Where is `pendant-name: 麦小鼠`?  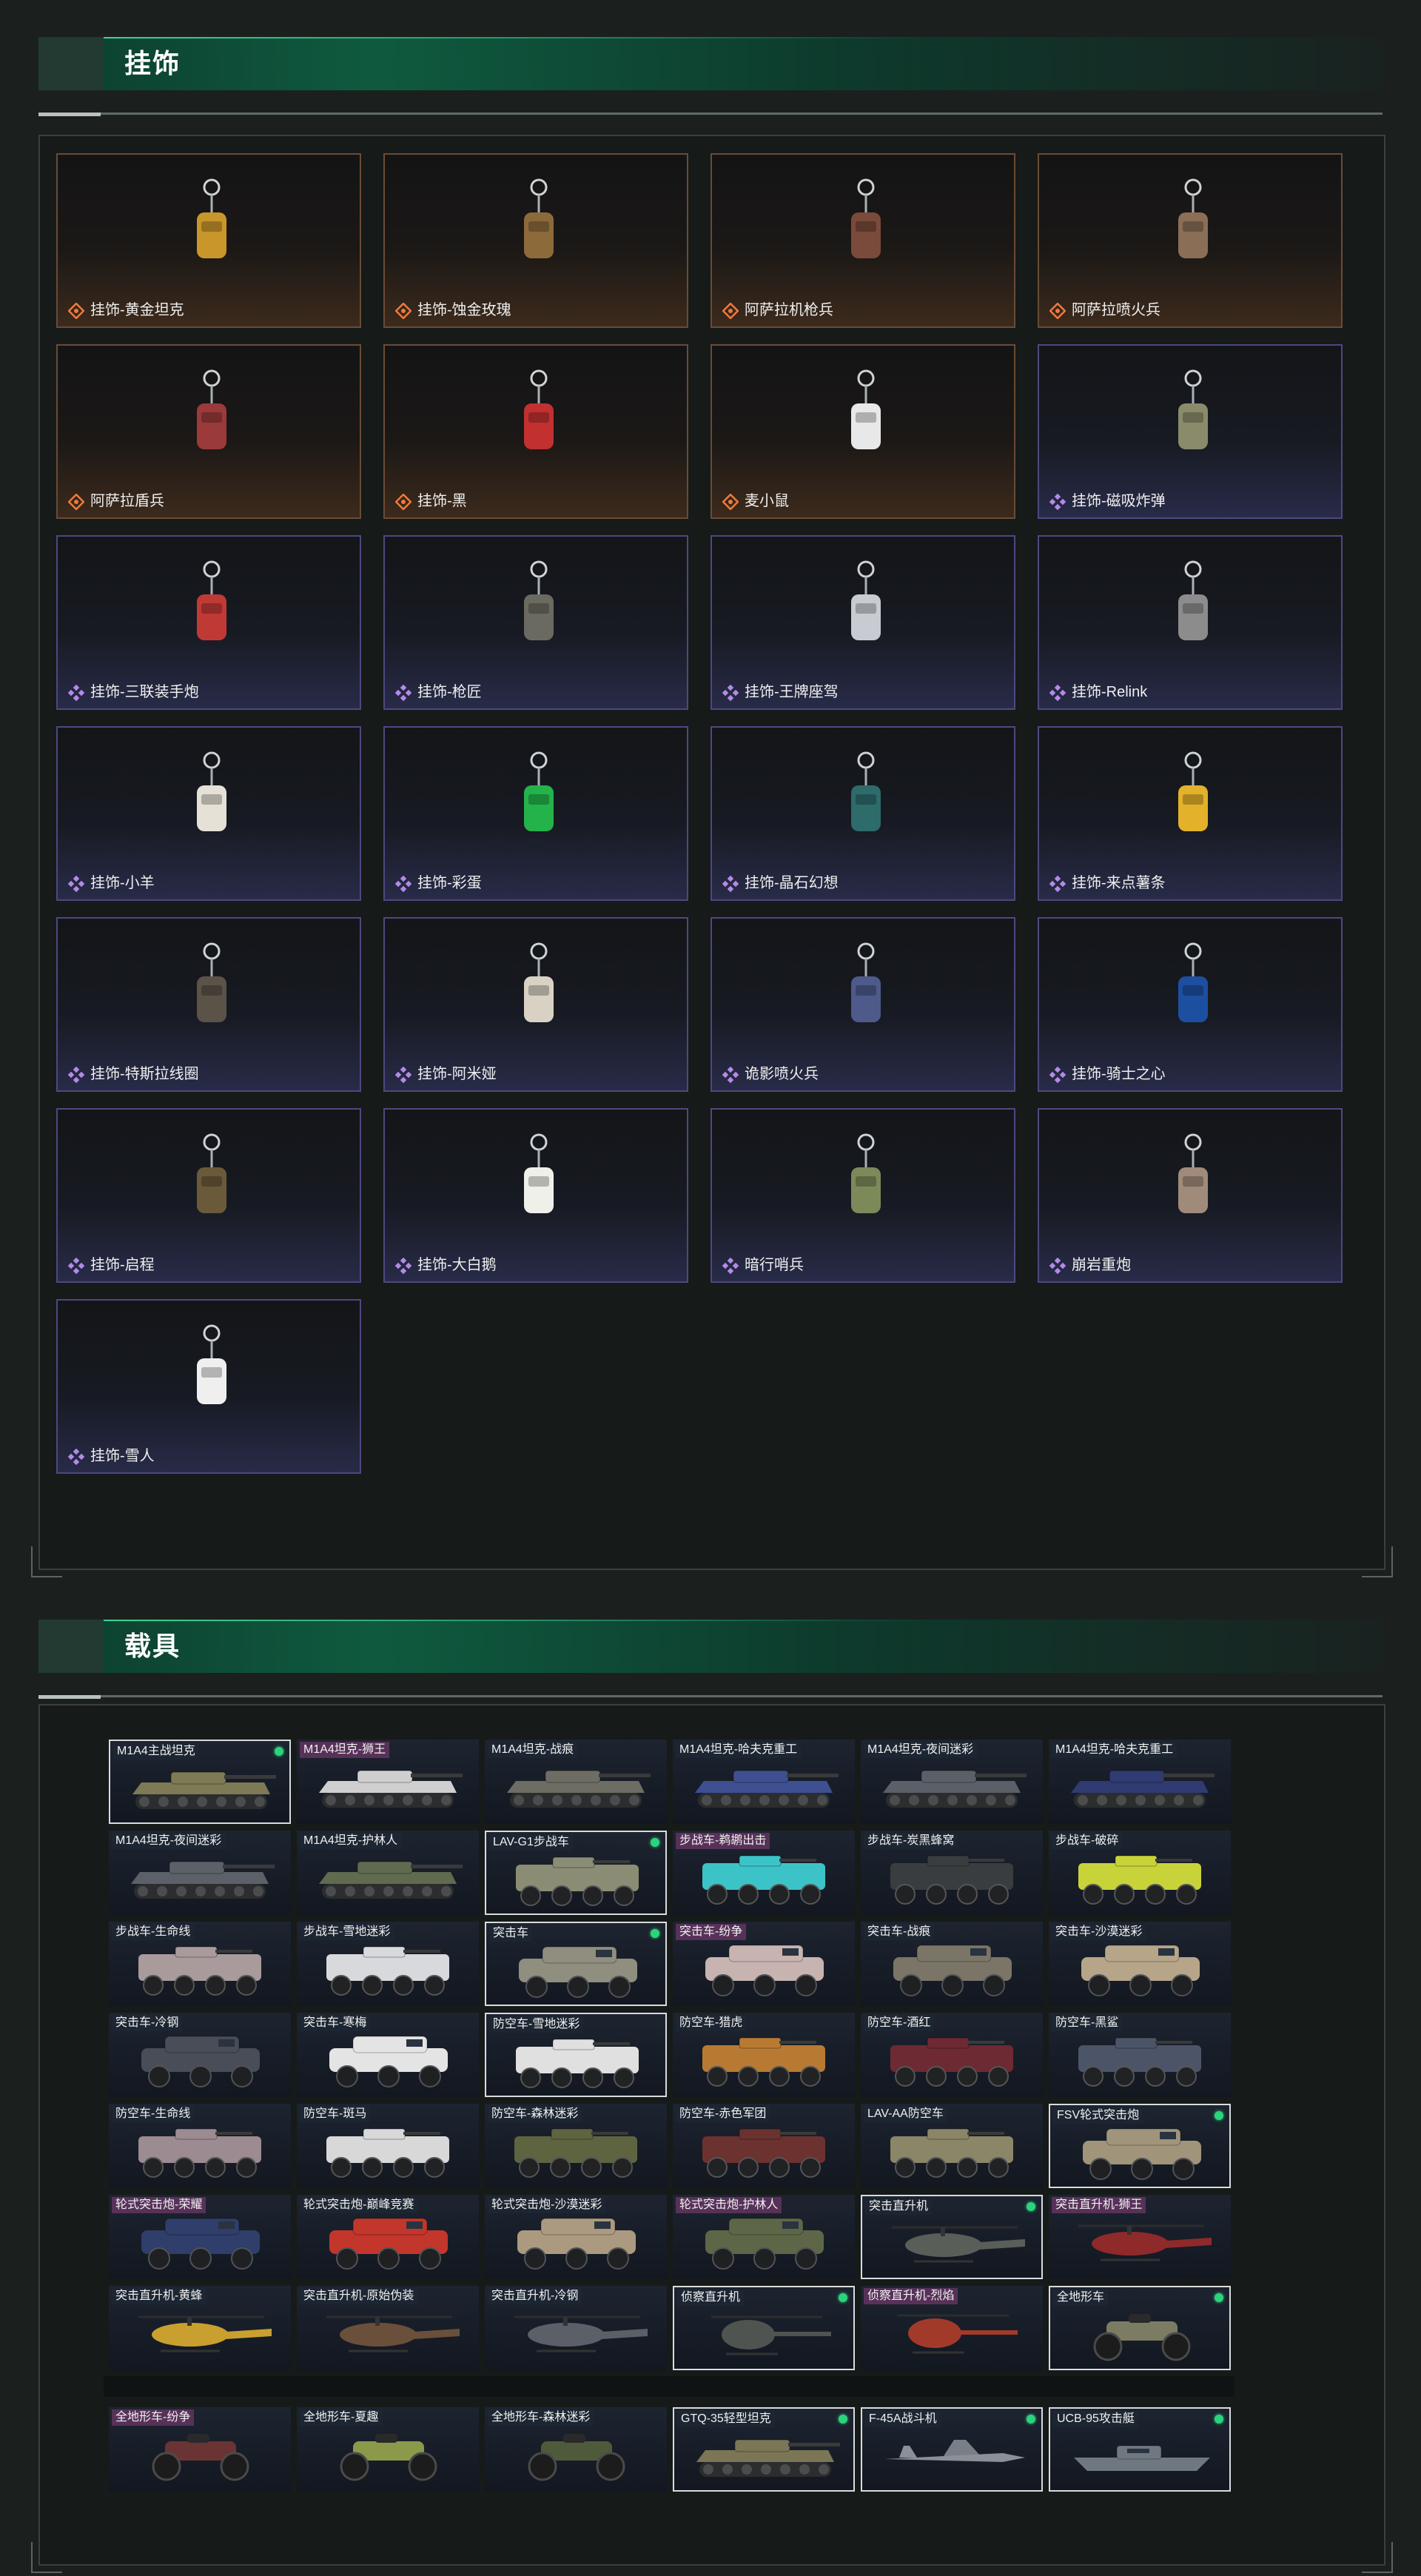 pendant-name: 麦小鼠 is located at coordinates (767, 501).